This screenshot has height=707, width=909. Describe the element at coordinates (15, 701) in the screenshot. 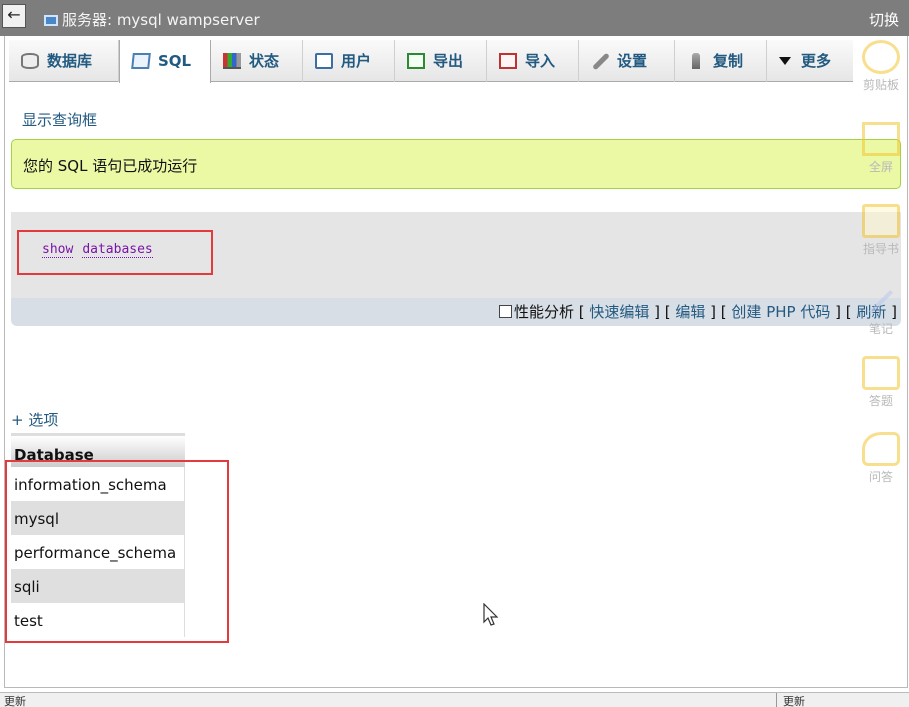

I see `status-left-text: 更新` at that location.